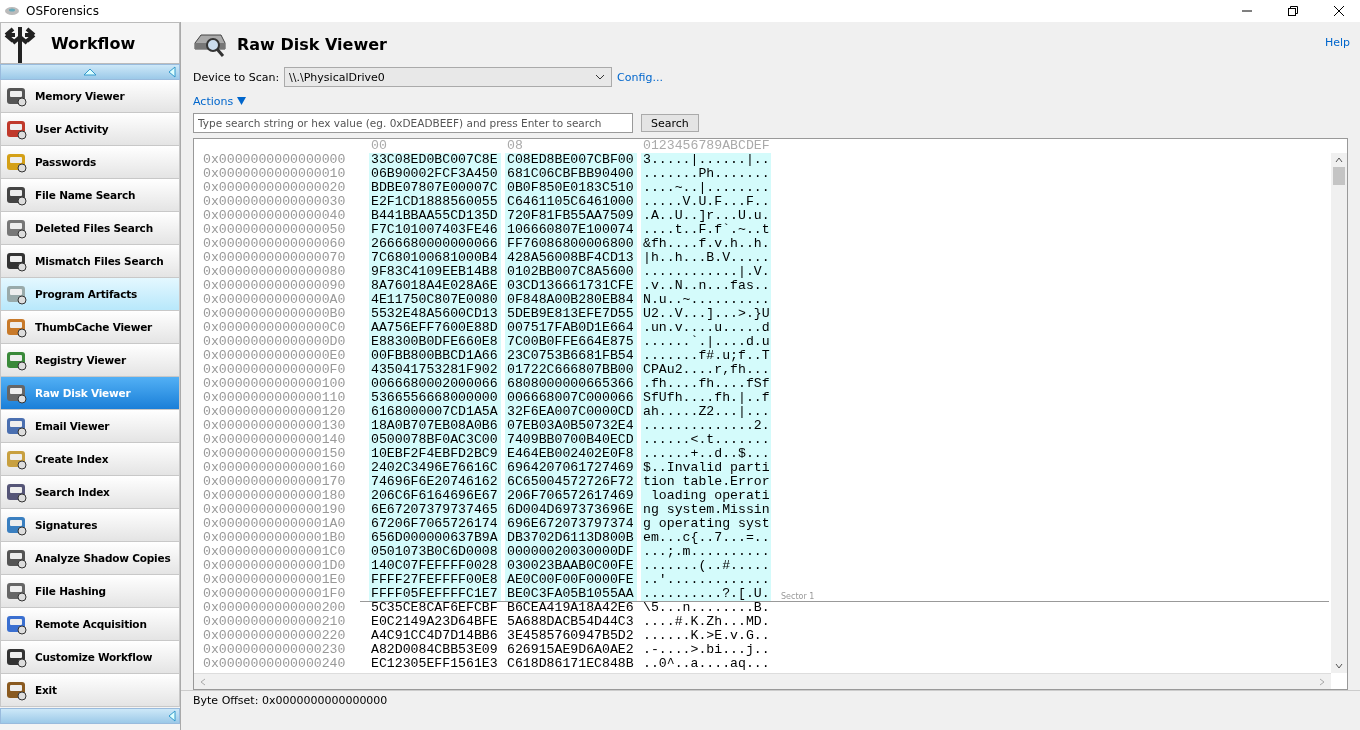  What do you see at coordinates (706, 244) in the screenshot?
I see `ascii-cell: &fh....f.v.h..h.` at bounding box center [706, 244].